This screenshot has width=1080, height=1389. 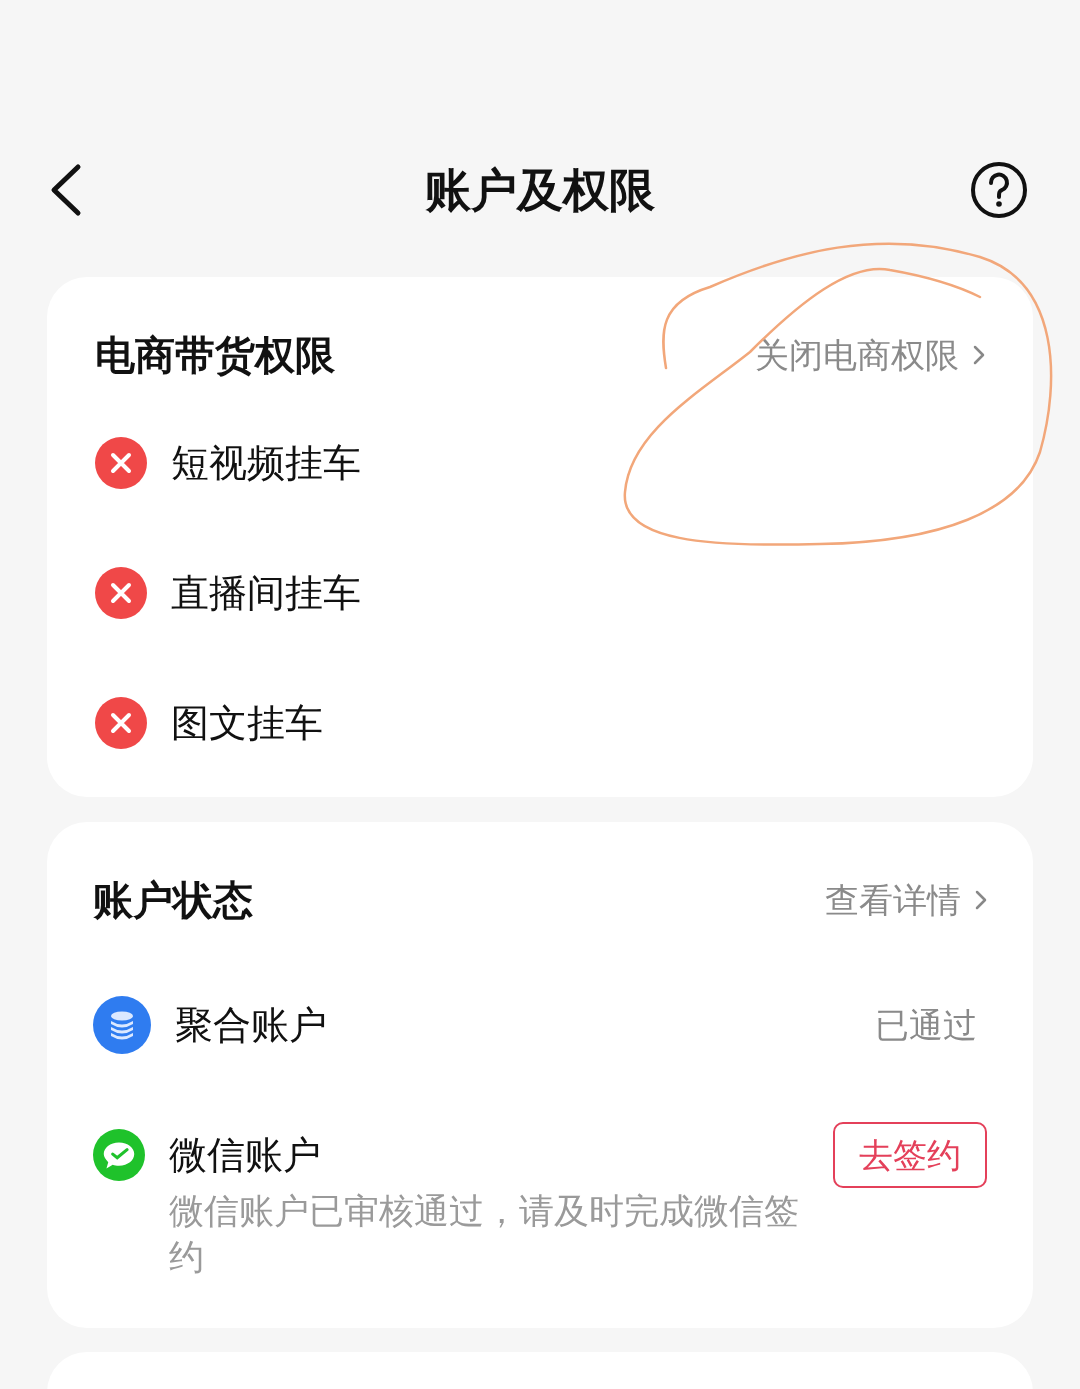 I want to click on section-title: 电商带货权限, so click(x=215, y=355).